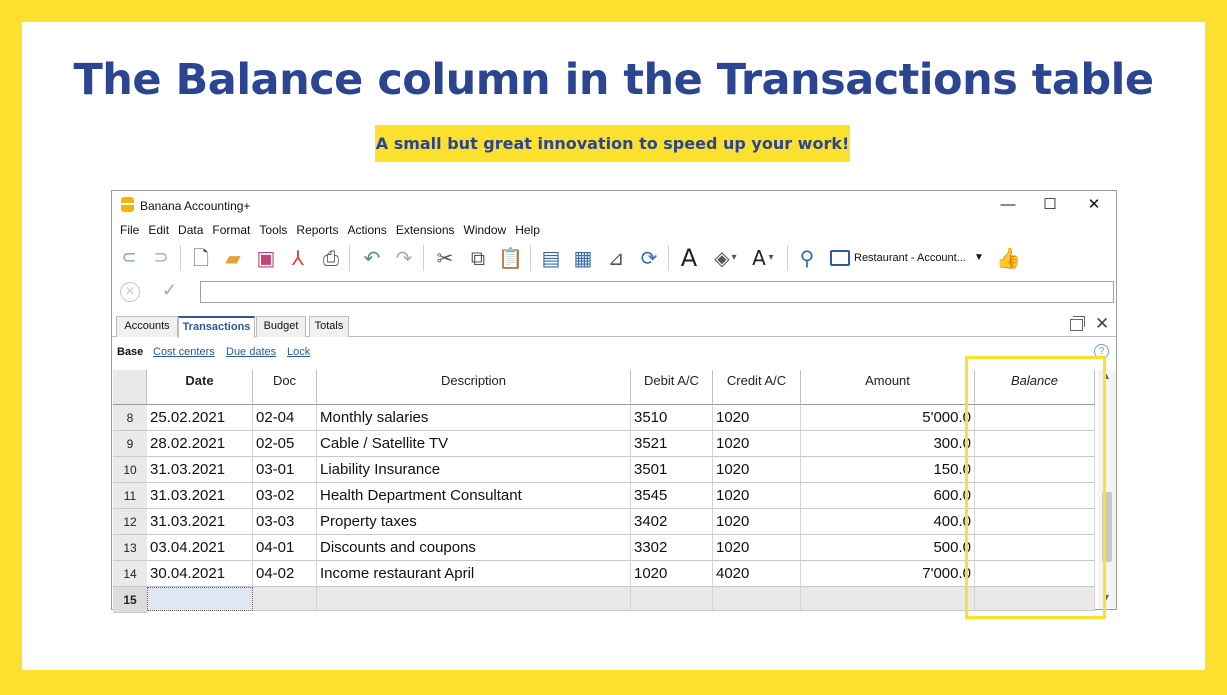 This screenshot has height=695, width=1227. I want to click on add-rows-icon: ▦, so click(583, 258).